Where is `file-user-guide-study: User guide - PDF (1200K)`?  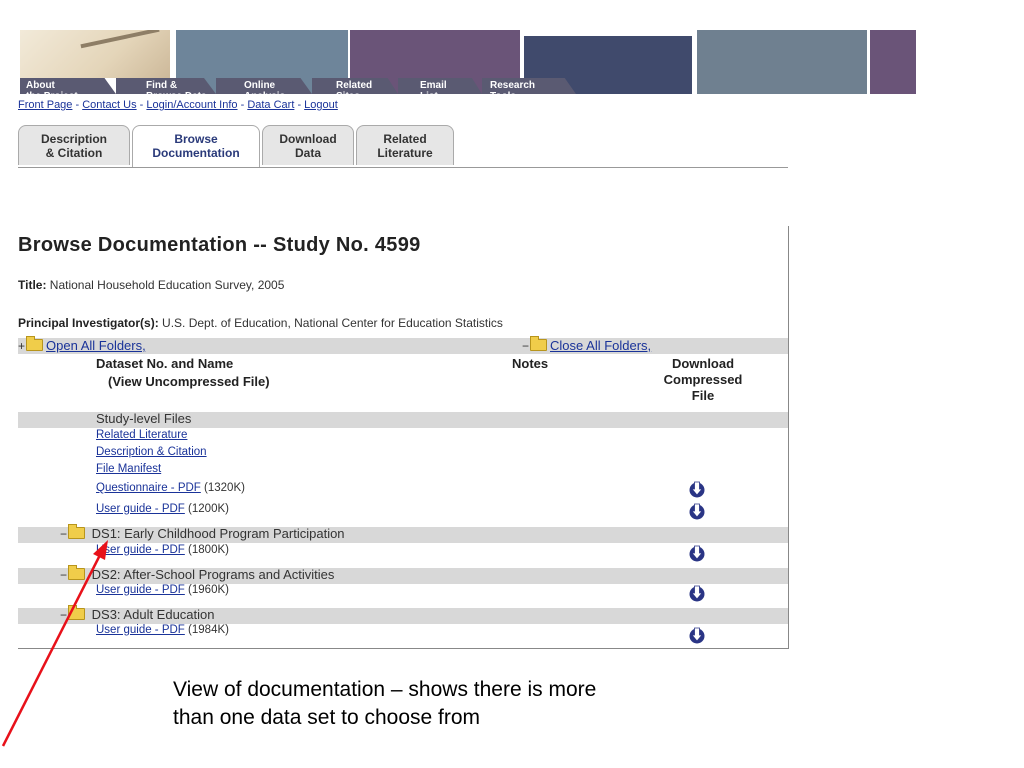
file-user-guide-study: User guide - PDF (1200K) is located at coordinates (162, 509).